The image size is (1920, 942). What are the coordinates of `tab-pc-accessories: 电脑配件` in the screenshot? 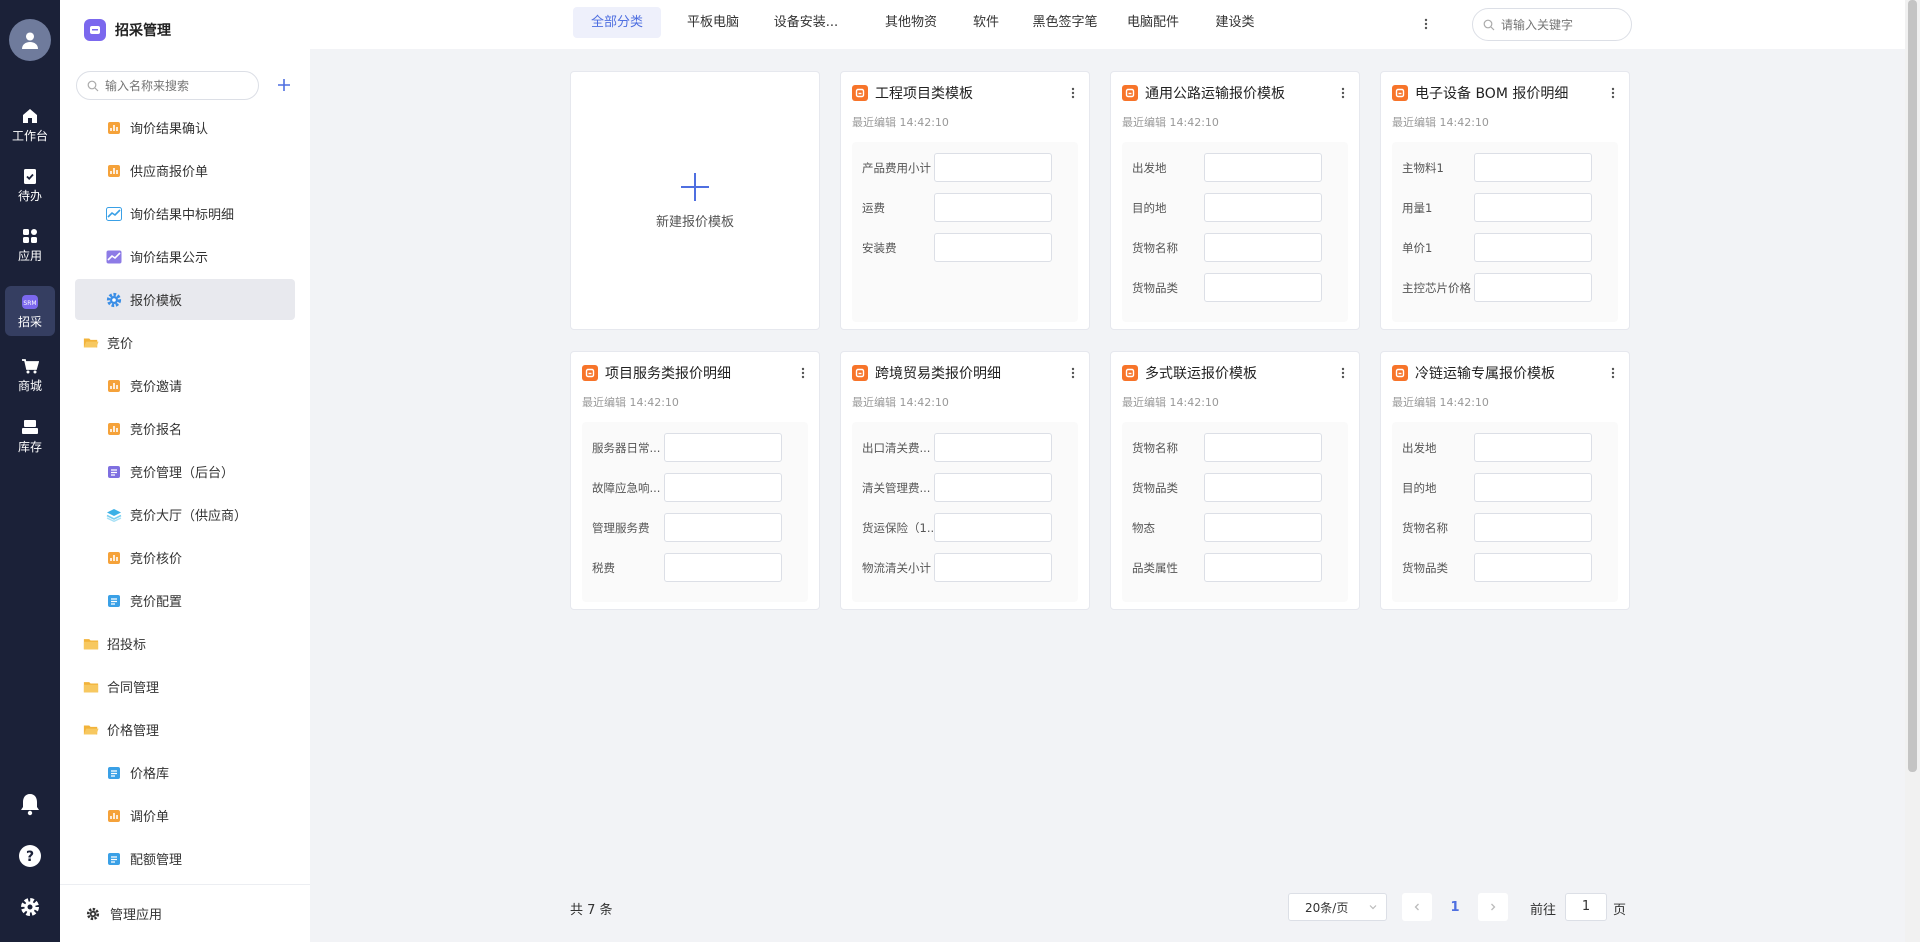 It's located at (1153, 22).